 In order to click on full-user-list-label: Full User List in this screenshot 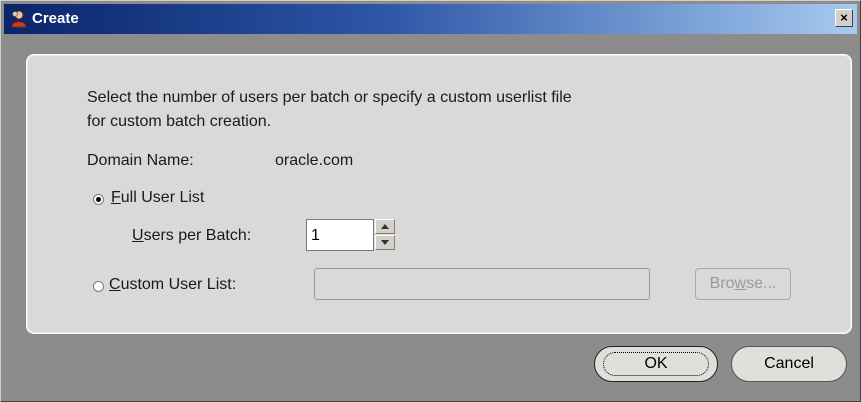, I will do `click(157, 198)`.